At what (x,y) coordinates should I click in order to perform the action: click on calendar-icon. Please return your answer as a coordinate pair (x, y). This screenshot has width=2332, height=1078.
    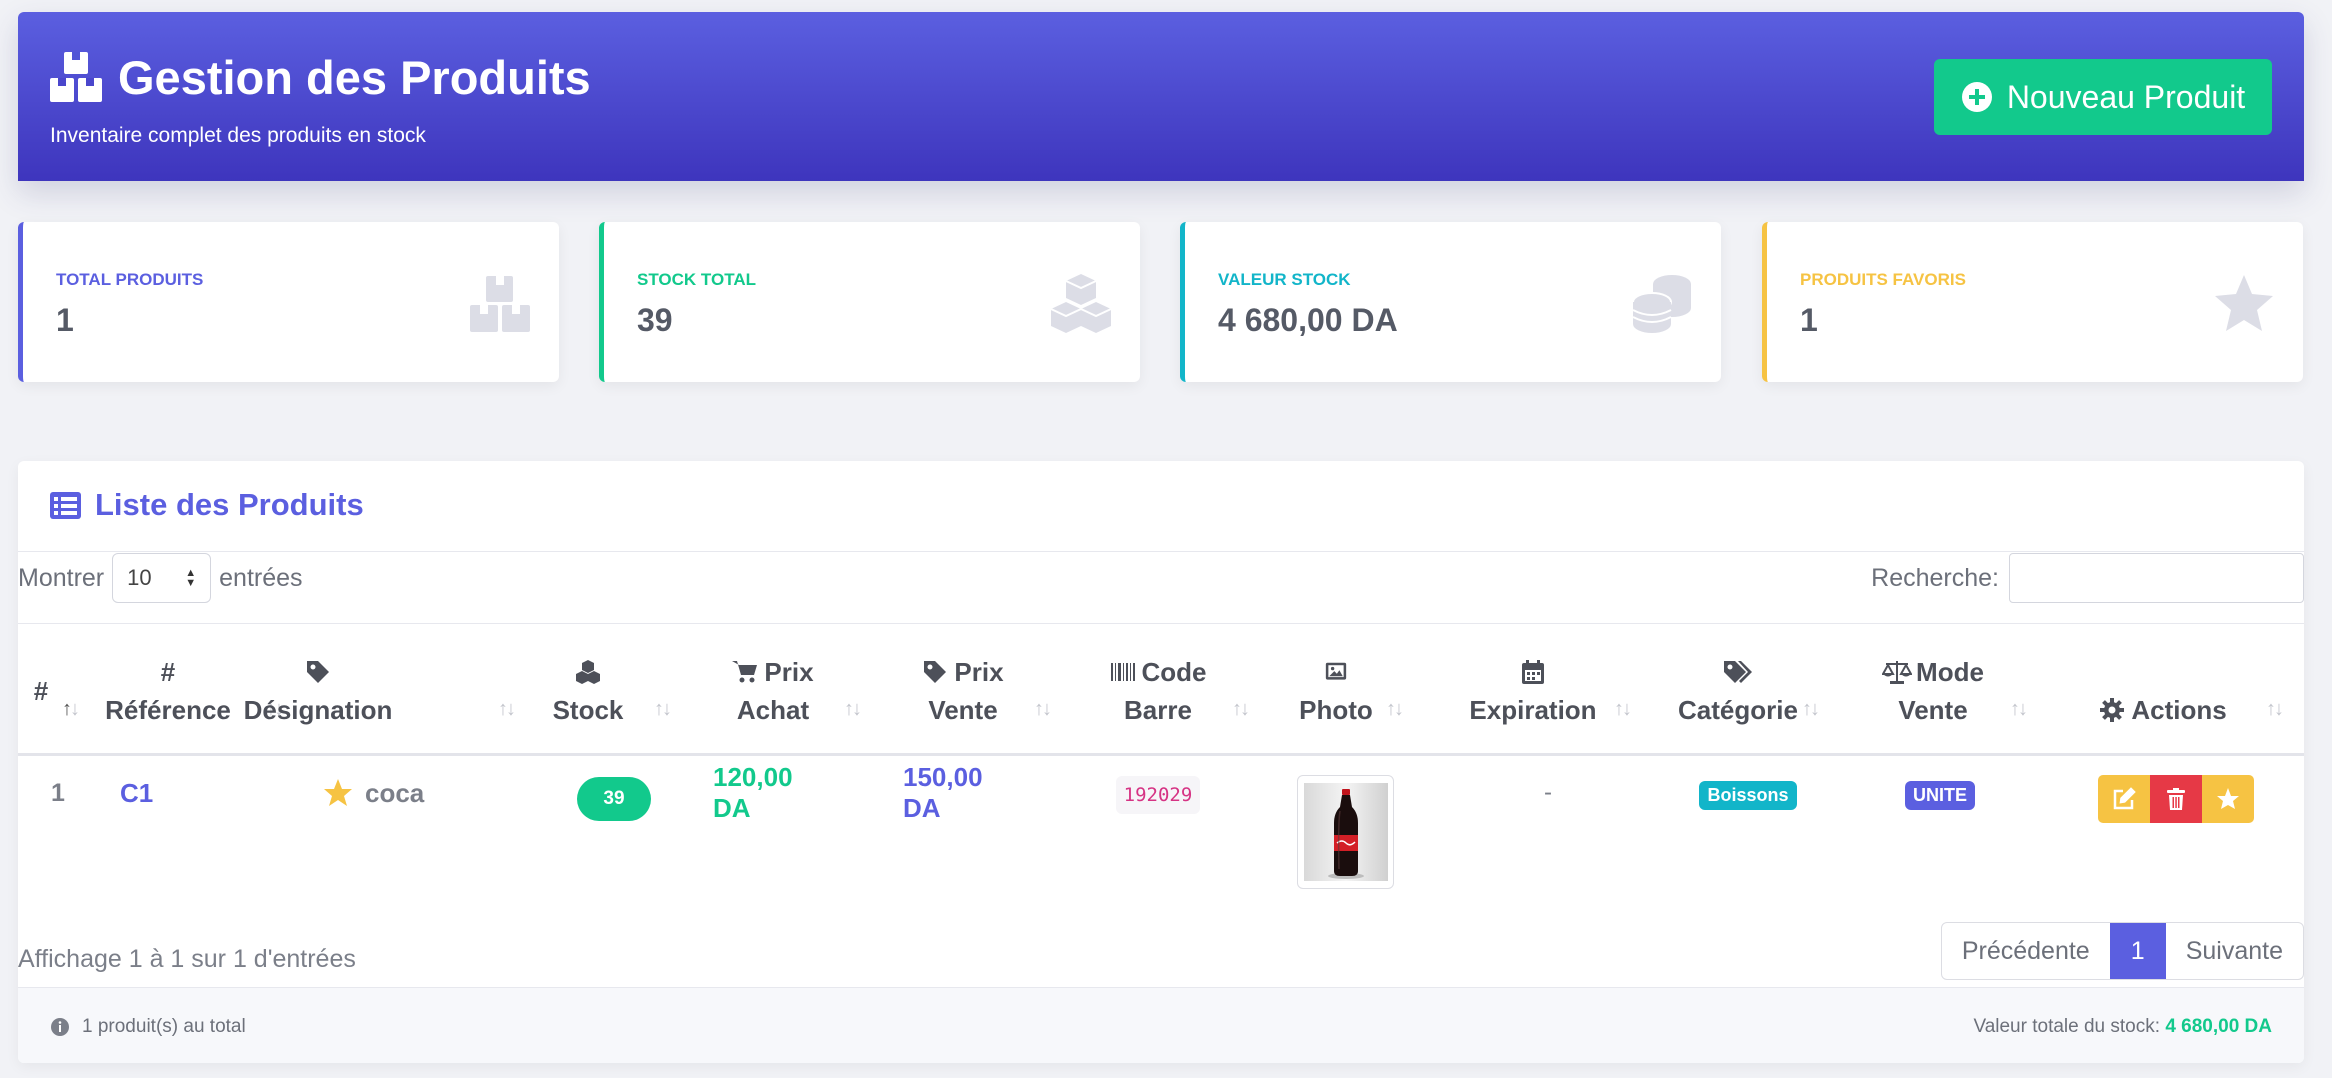
    Looking at the image, I should click on (1533, 672).